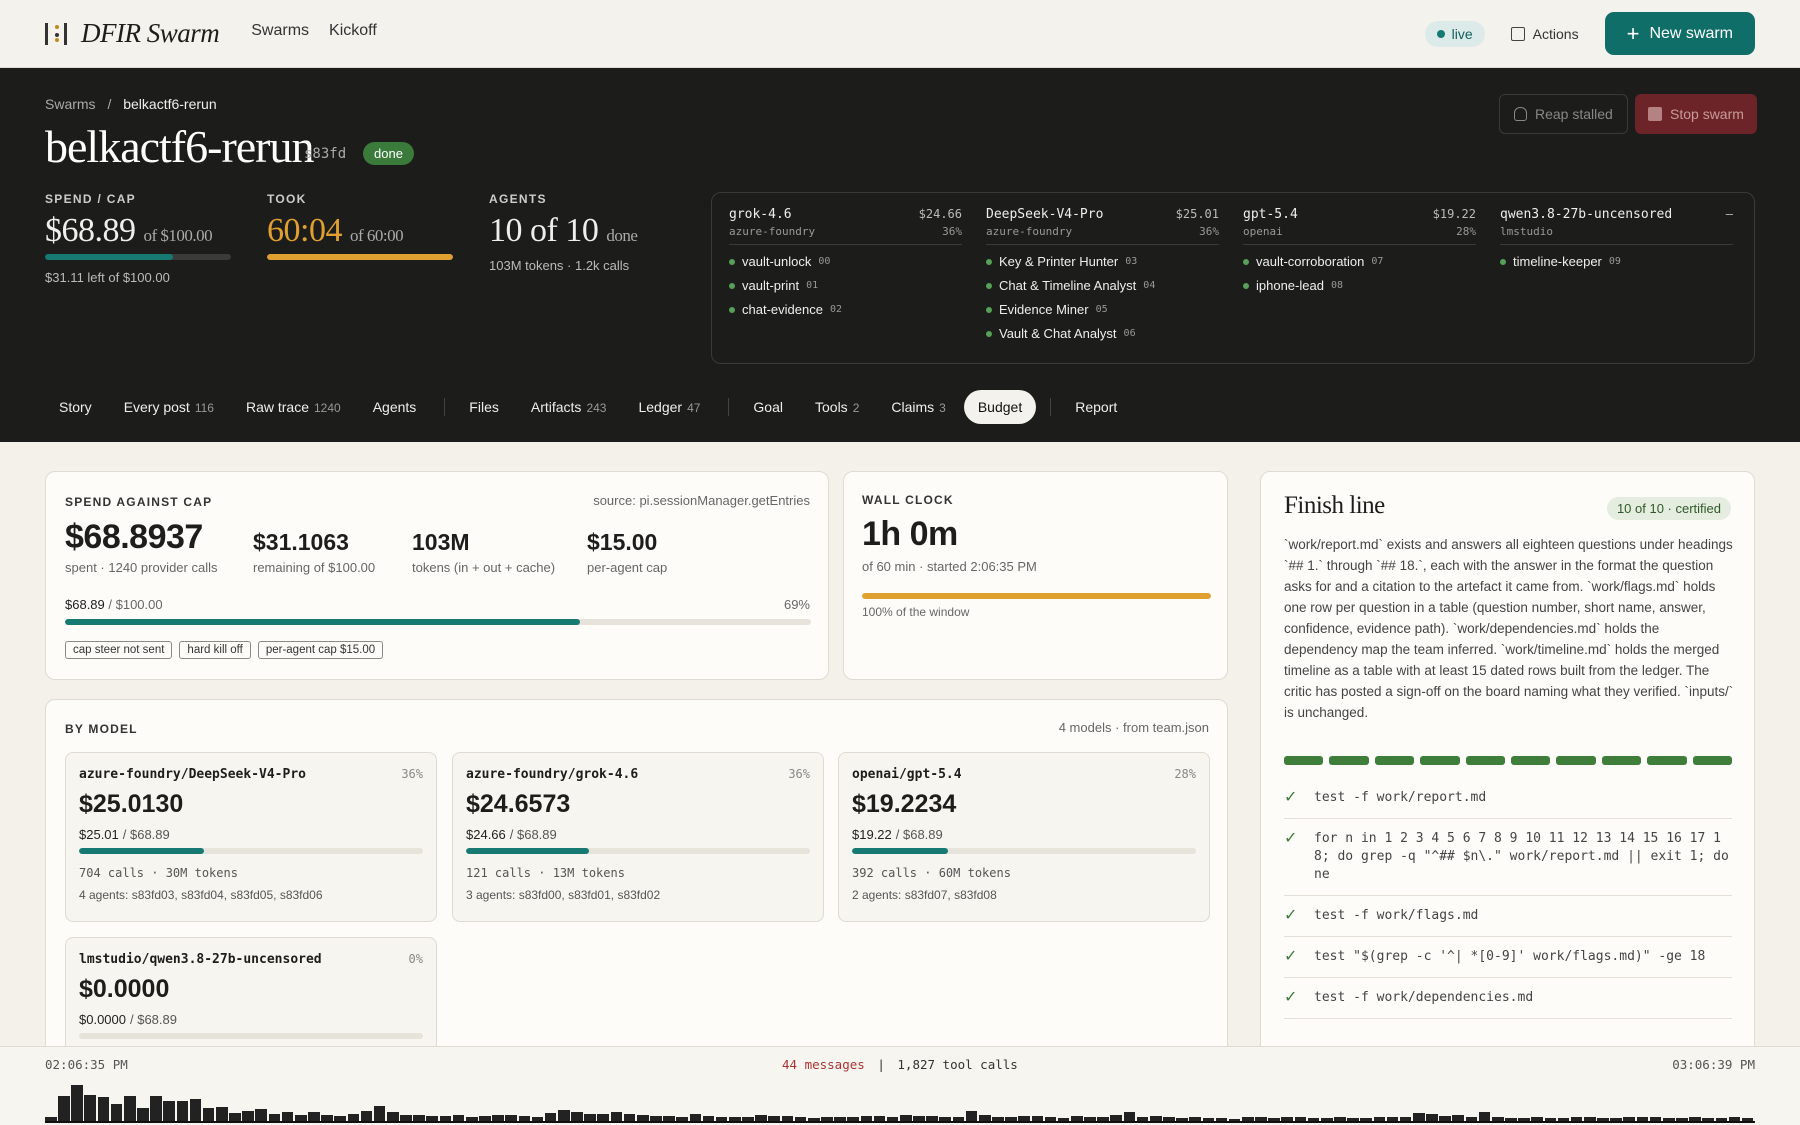 The width and height of the screenshot is (1800, 1125). Describe the element at coordinates (483, 552) in the screenshot. I see `tokens-metric: 103M tokens (in + out + cache)` at that location.